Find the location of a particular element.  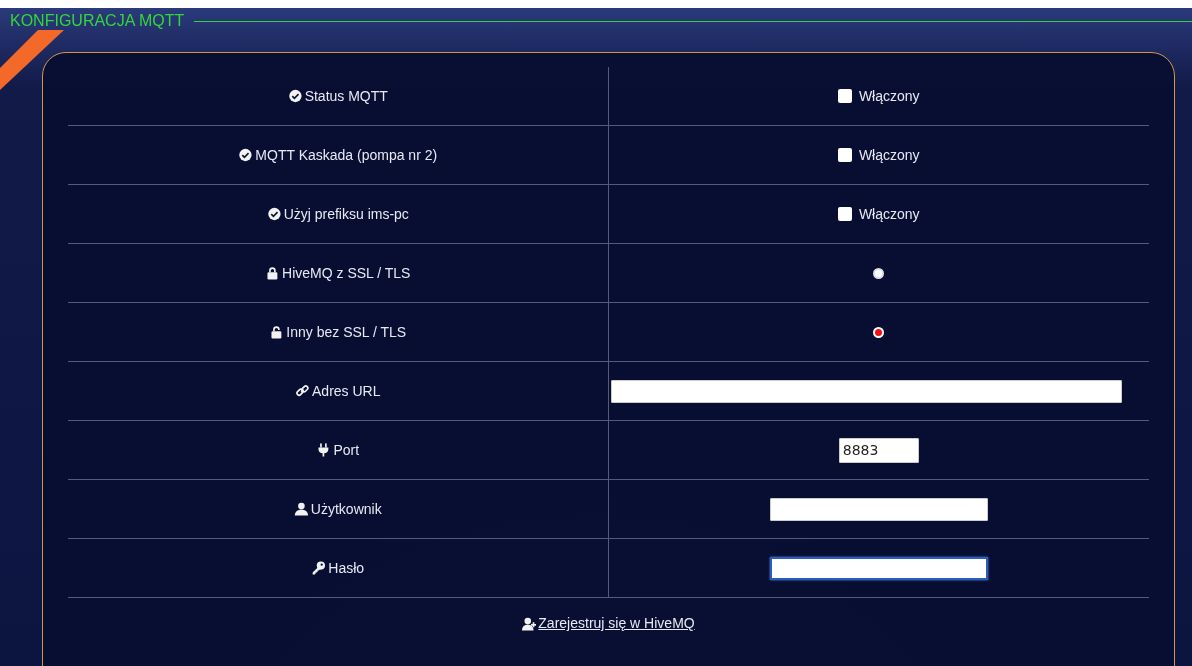

radio-button is located at coordinates (879, 273).